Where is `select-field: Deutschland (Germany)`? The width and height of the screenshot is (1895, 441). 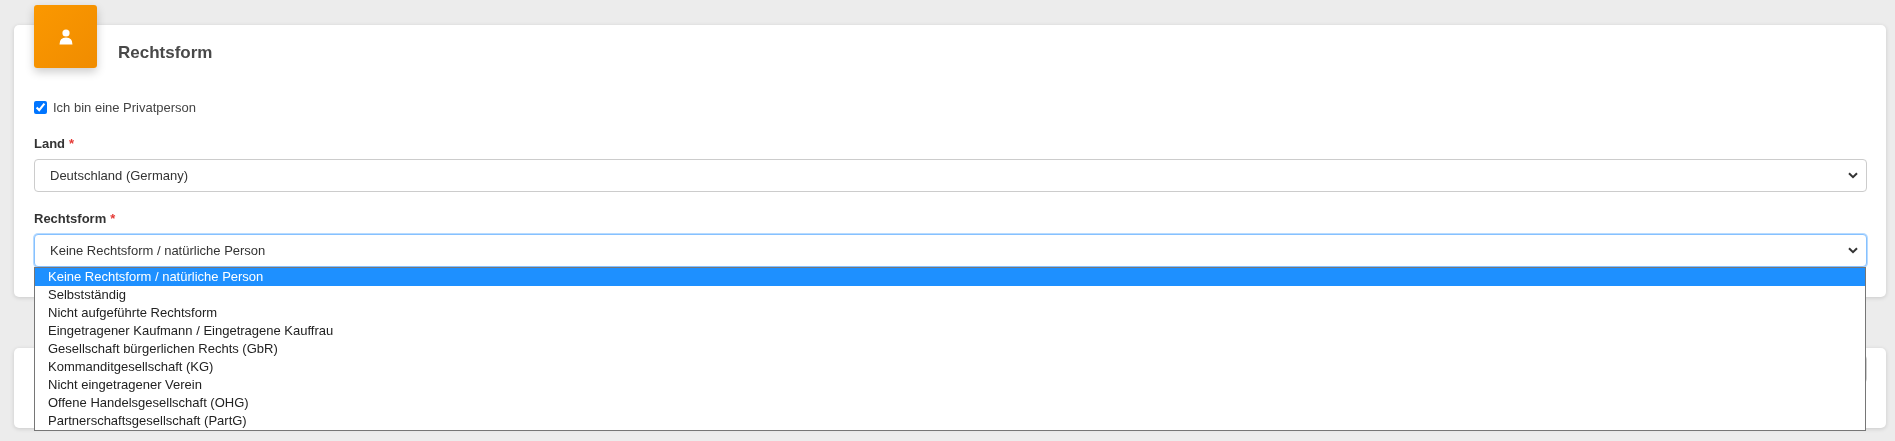 select-field: Deutschland (Germany) is located at coordinates (950, 175).